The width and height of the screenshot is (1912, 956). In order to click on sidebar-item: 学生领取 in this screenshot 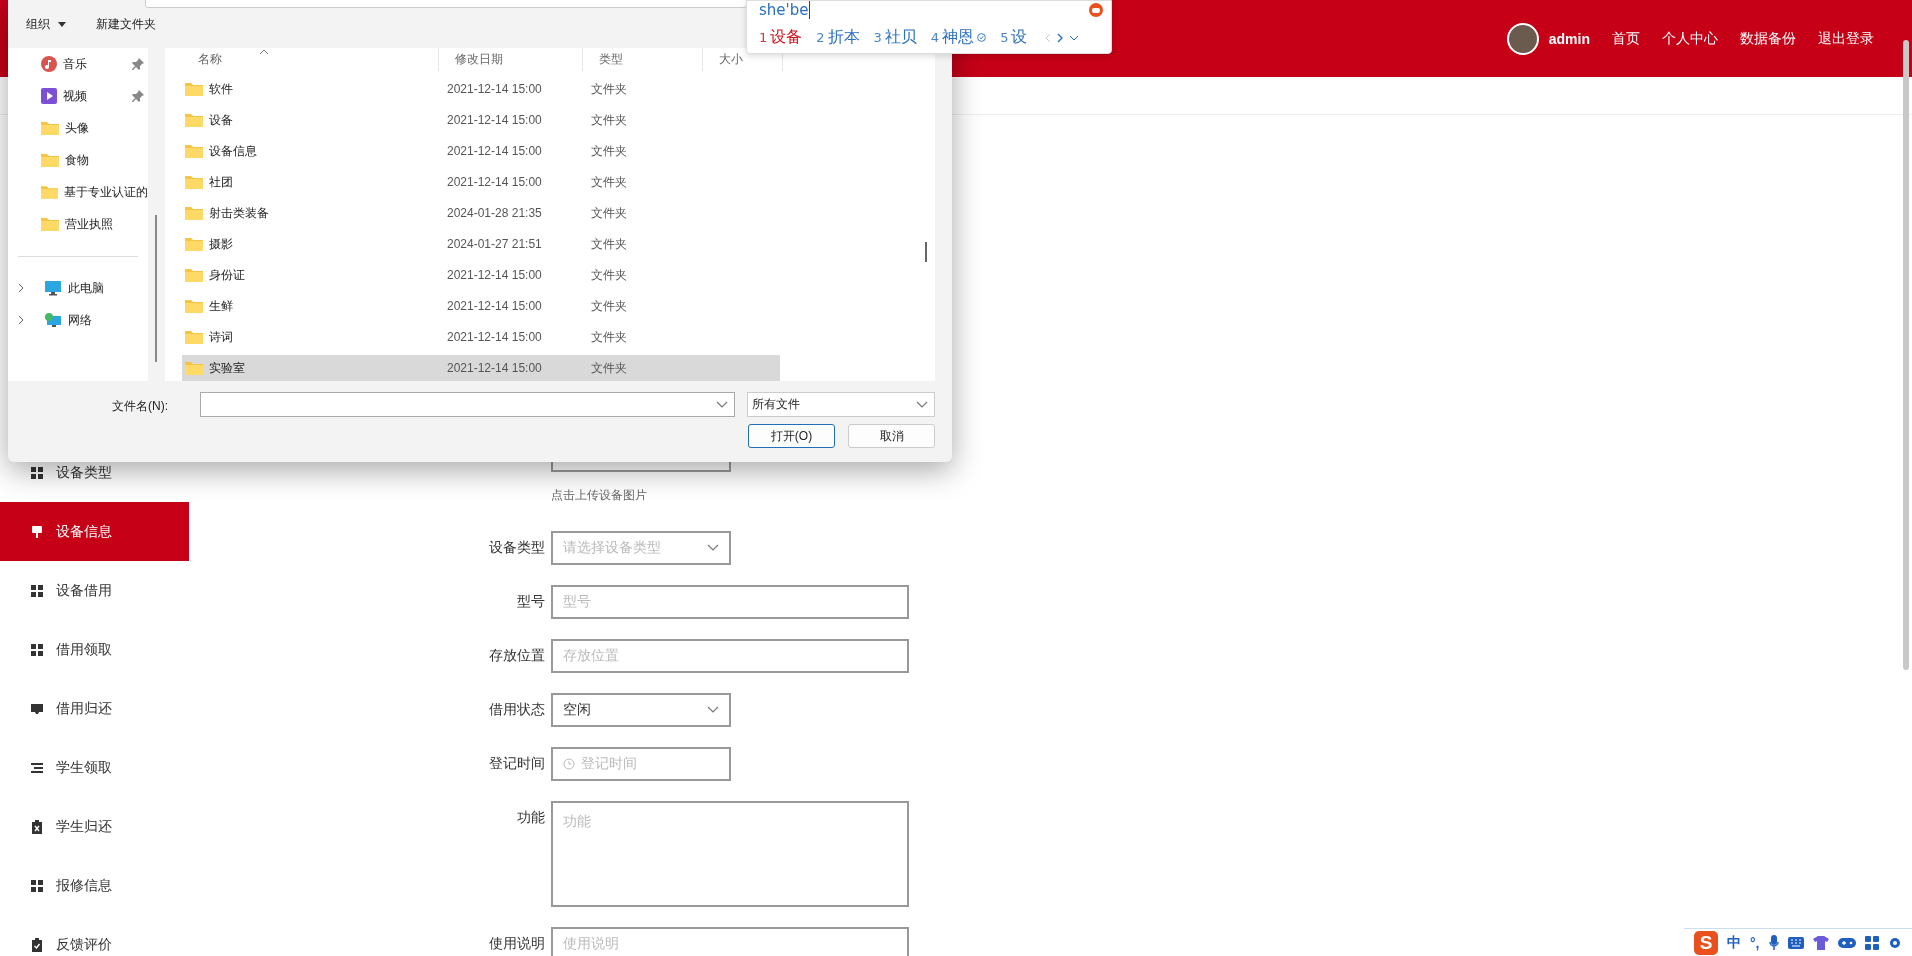, I will do `click(94, 767)`.